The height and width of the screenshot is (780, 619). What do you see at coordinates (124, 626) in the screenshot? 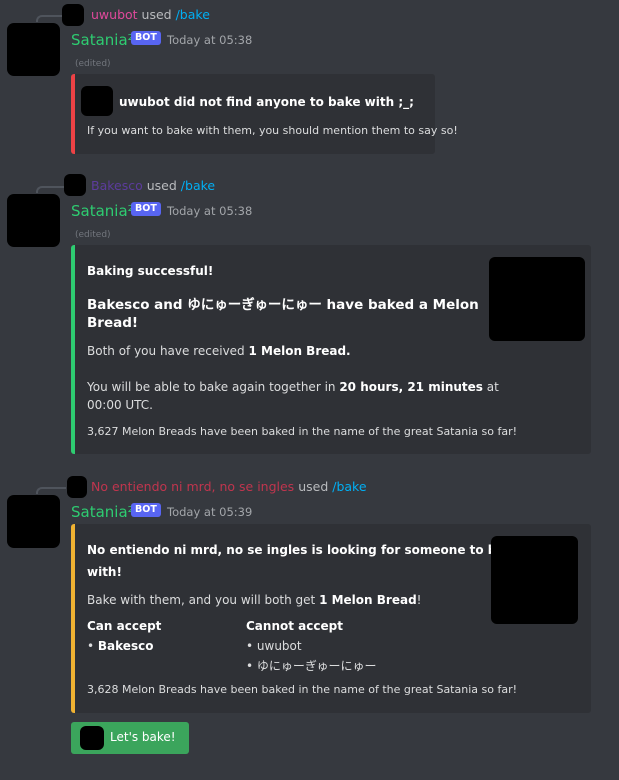
I see `field-can-accept-label: Can accept` at bounding box center [124, 626].